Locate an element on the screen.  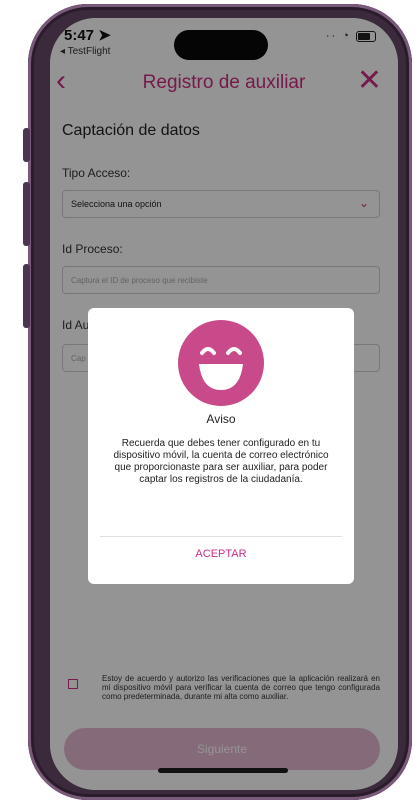
accept-button: ACEPTAR is located at coordinates (221, 554).